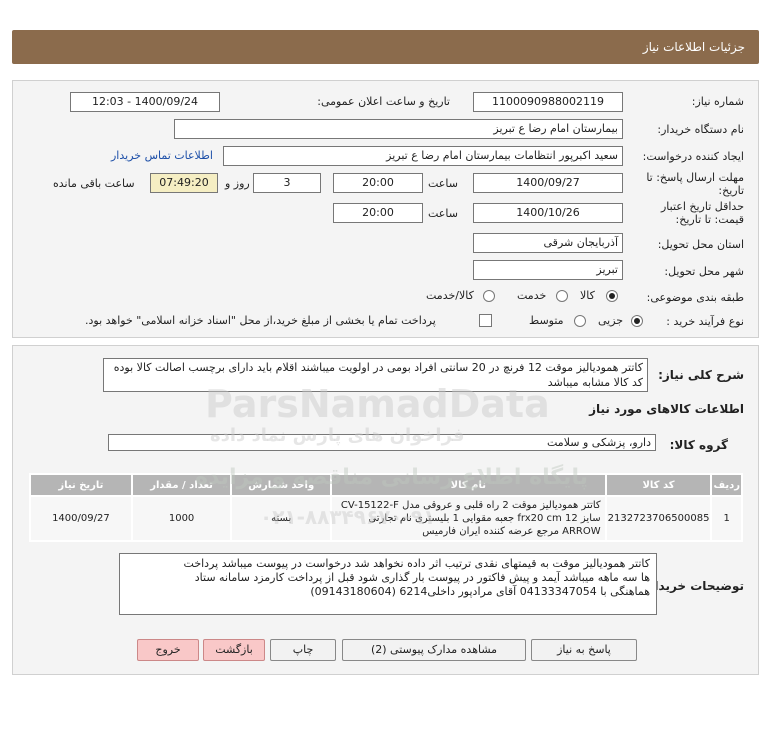 The image size is (770, 745). I want to click on city-field: تبریز, so click(548, 270).